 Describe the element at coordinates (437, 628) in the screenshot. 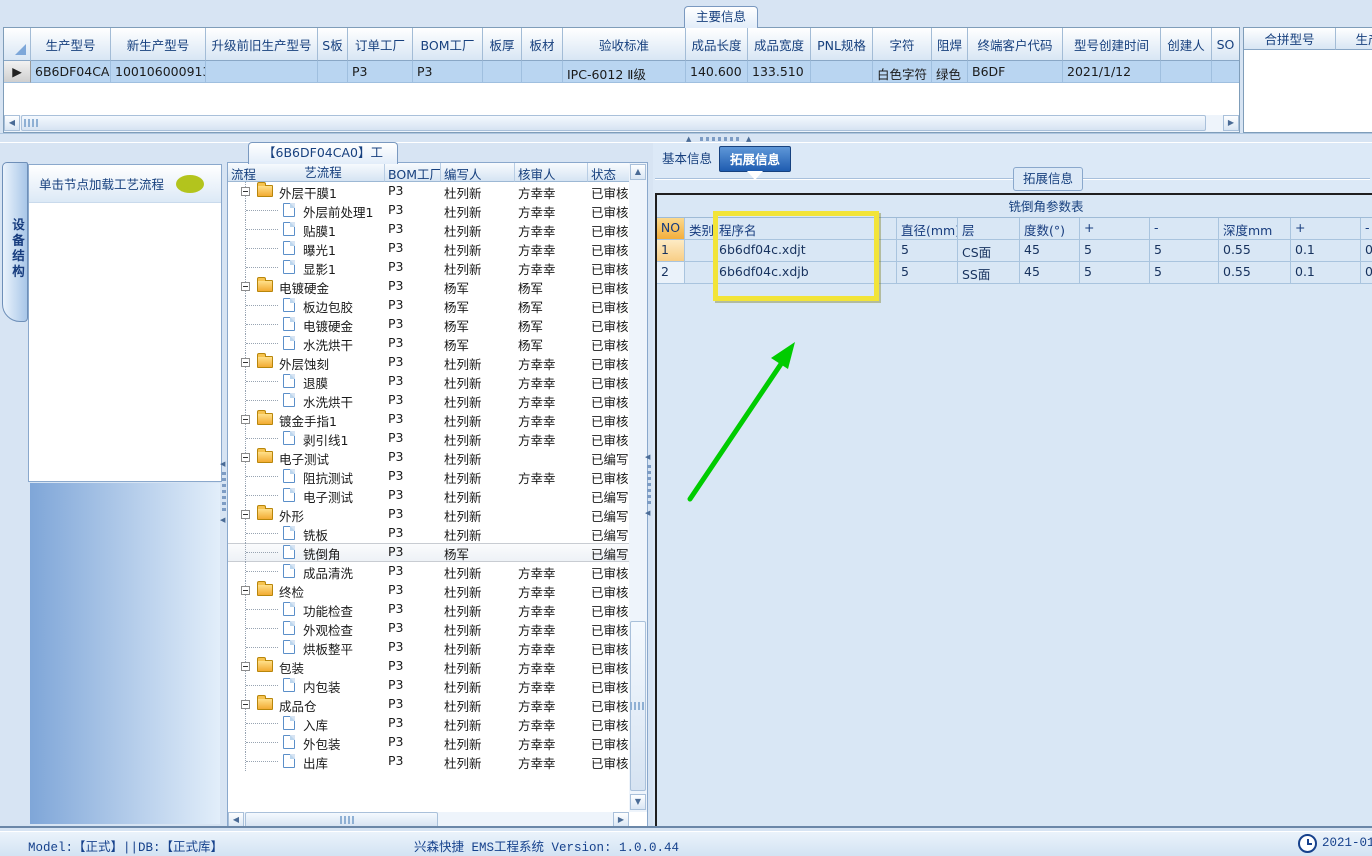

I see `process-step-row: 外观检查 P3 杜列新 方幸幸 已审核` at that location.